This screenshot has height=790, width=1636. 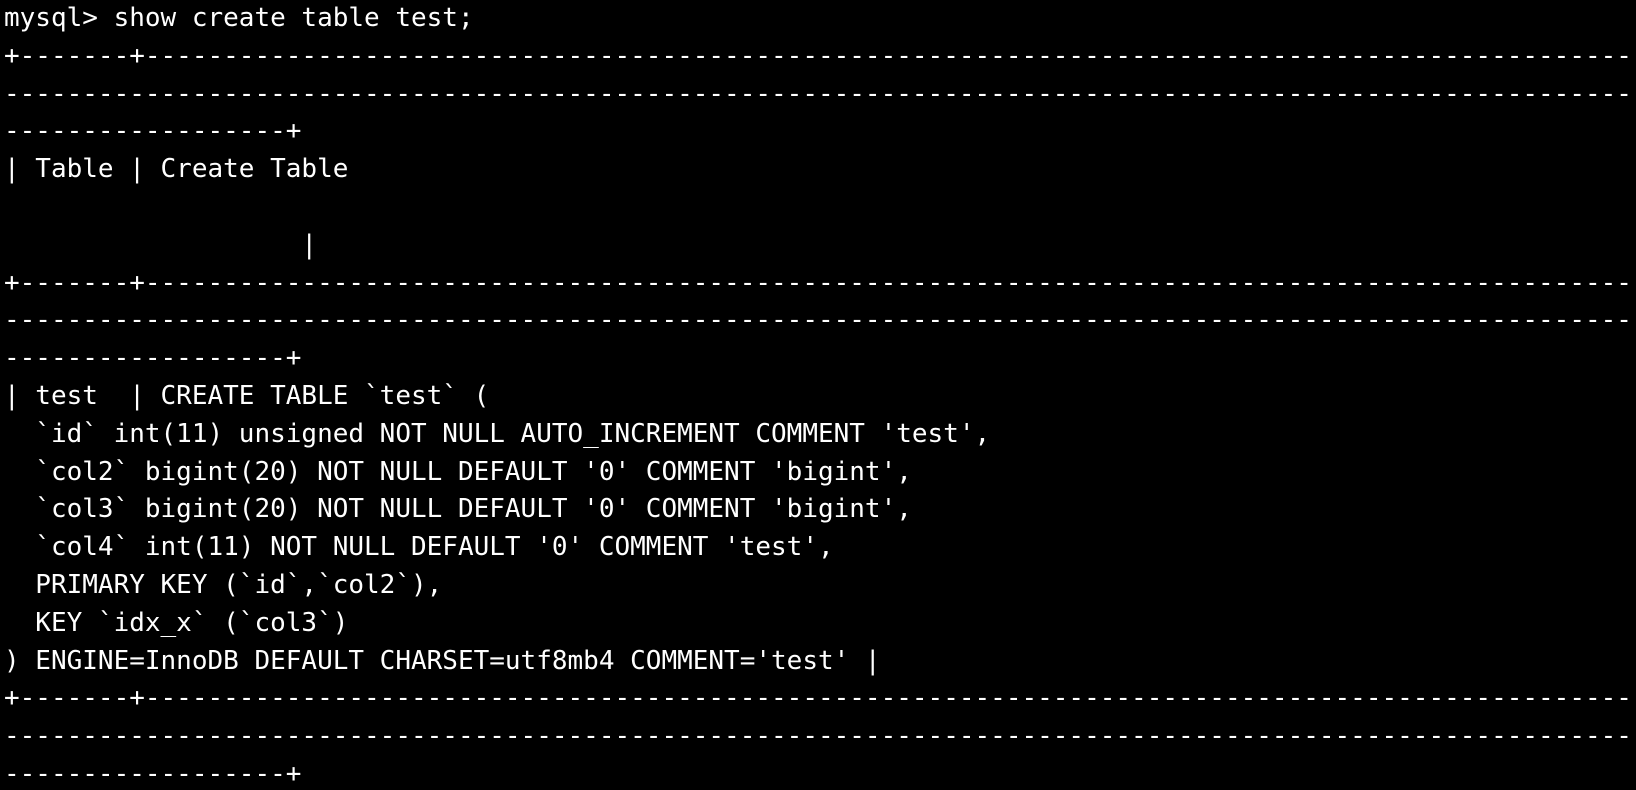 I want to click on table-header-blank, so click(x=820, y=208).